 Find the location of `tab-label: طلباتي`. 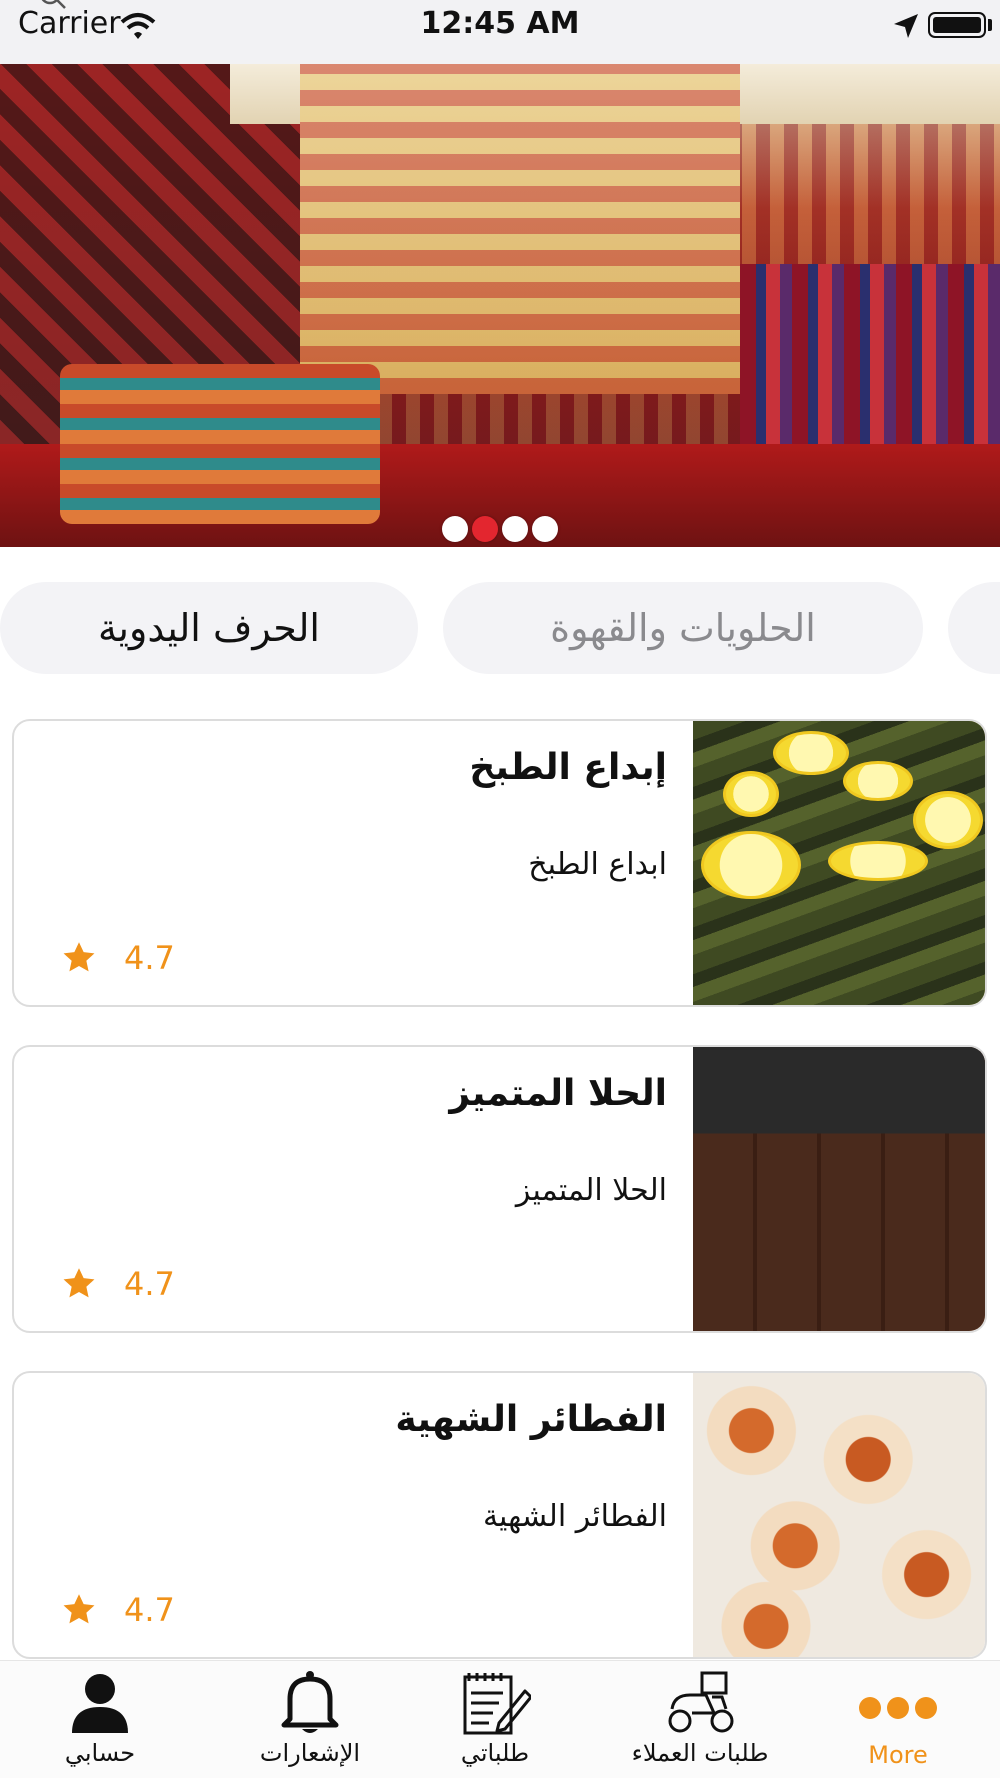

tab-label: طلباتي is located at coordinates (495, 1753).